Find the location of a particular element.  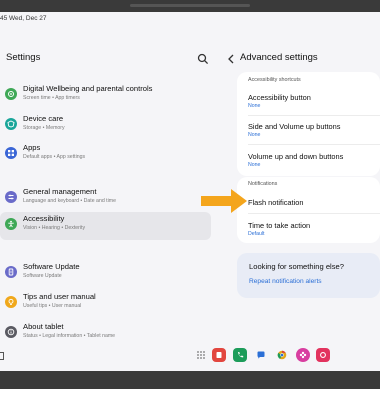

option-time-to-take-action: Time to take action Default is located at coordinates (279, 229).